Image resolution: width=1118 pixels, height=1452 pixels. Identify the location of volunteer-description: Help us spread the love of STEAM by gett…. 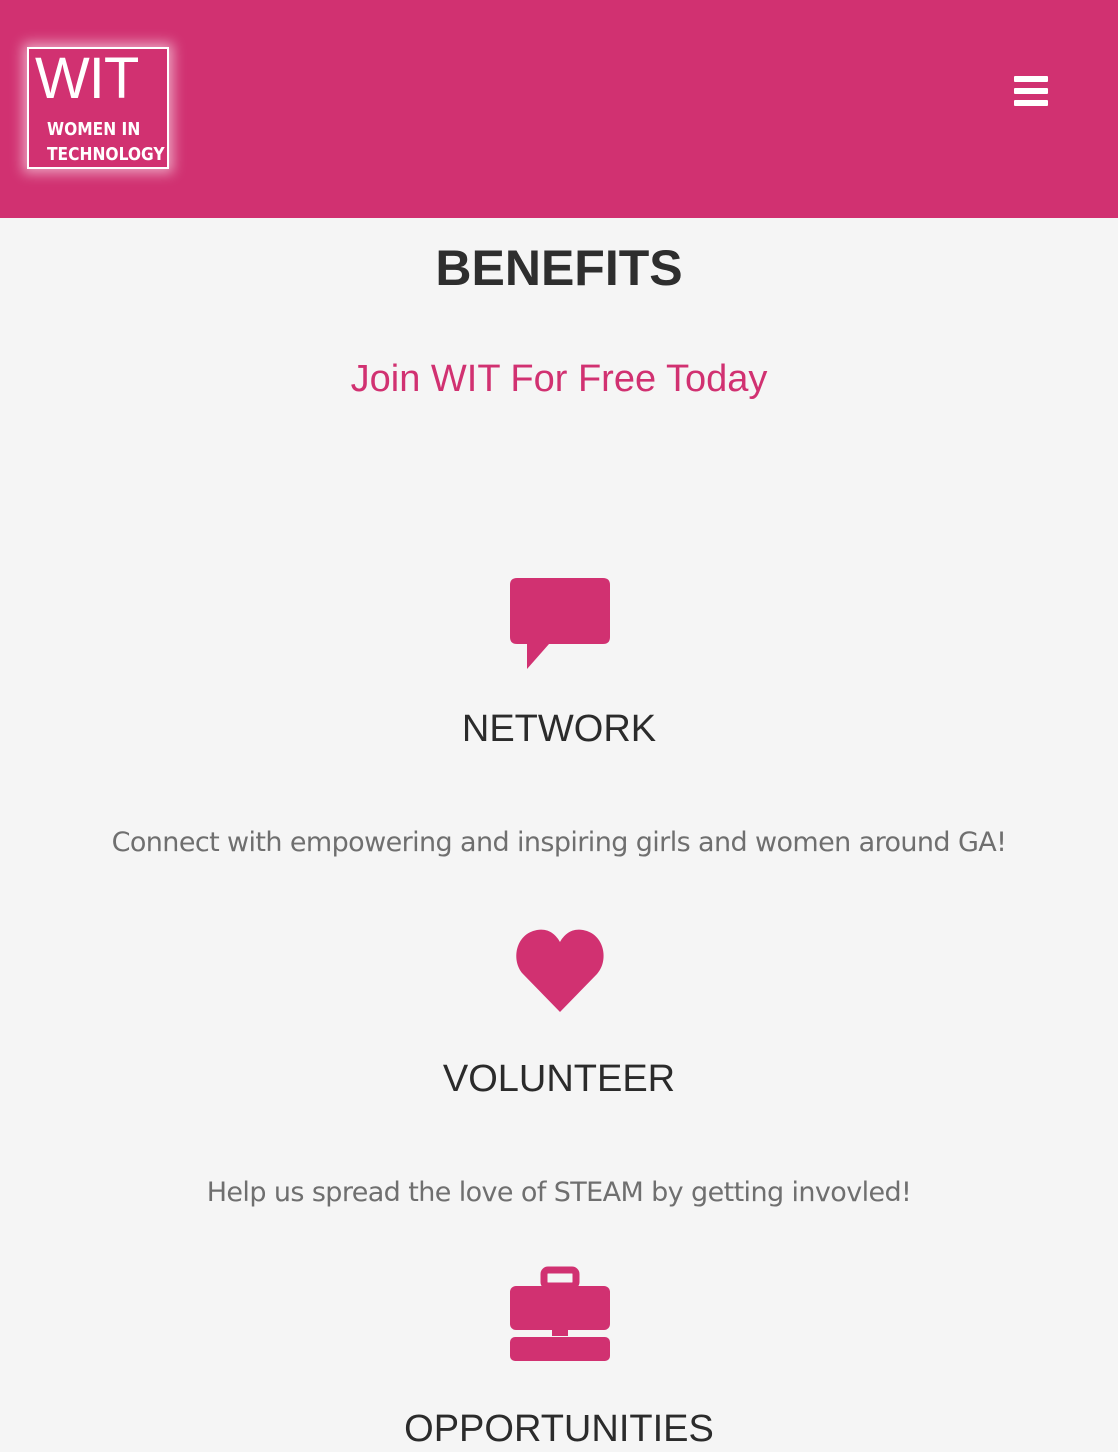
(559, 1192).